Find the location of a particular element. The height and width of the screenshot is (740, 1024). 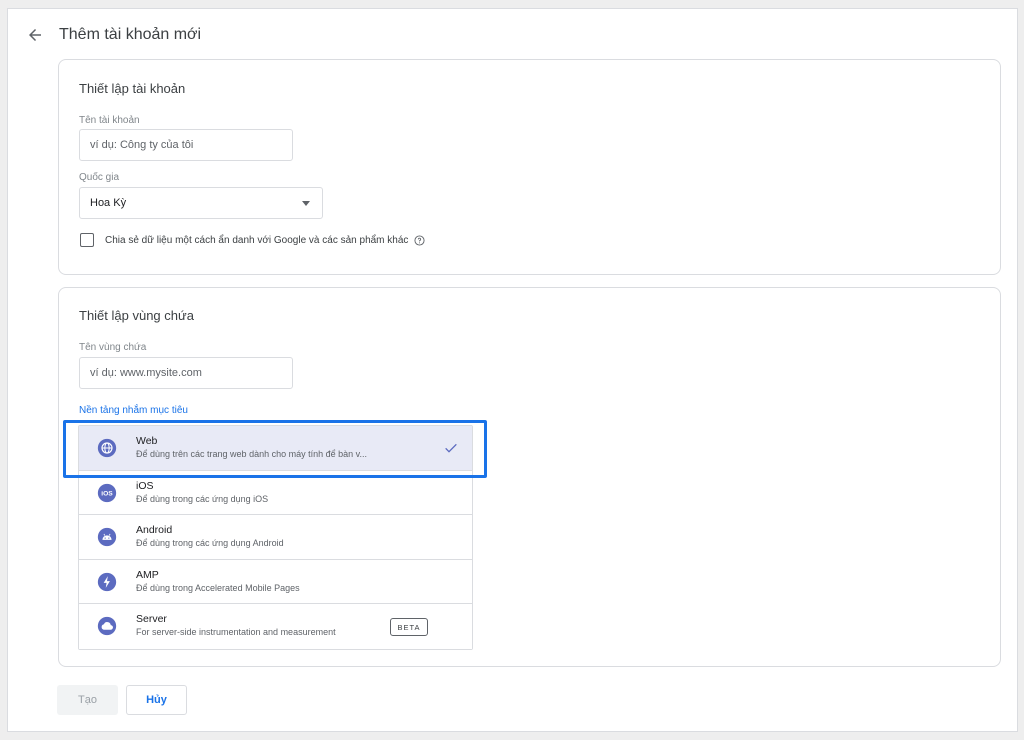

ios-icon: iOS is located at coordinates (107, 492).